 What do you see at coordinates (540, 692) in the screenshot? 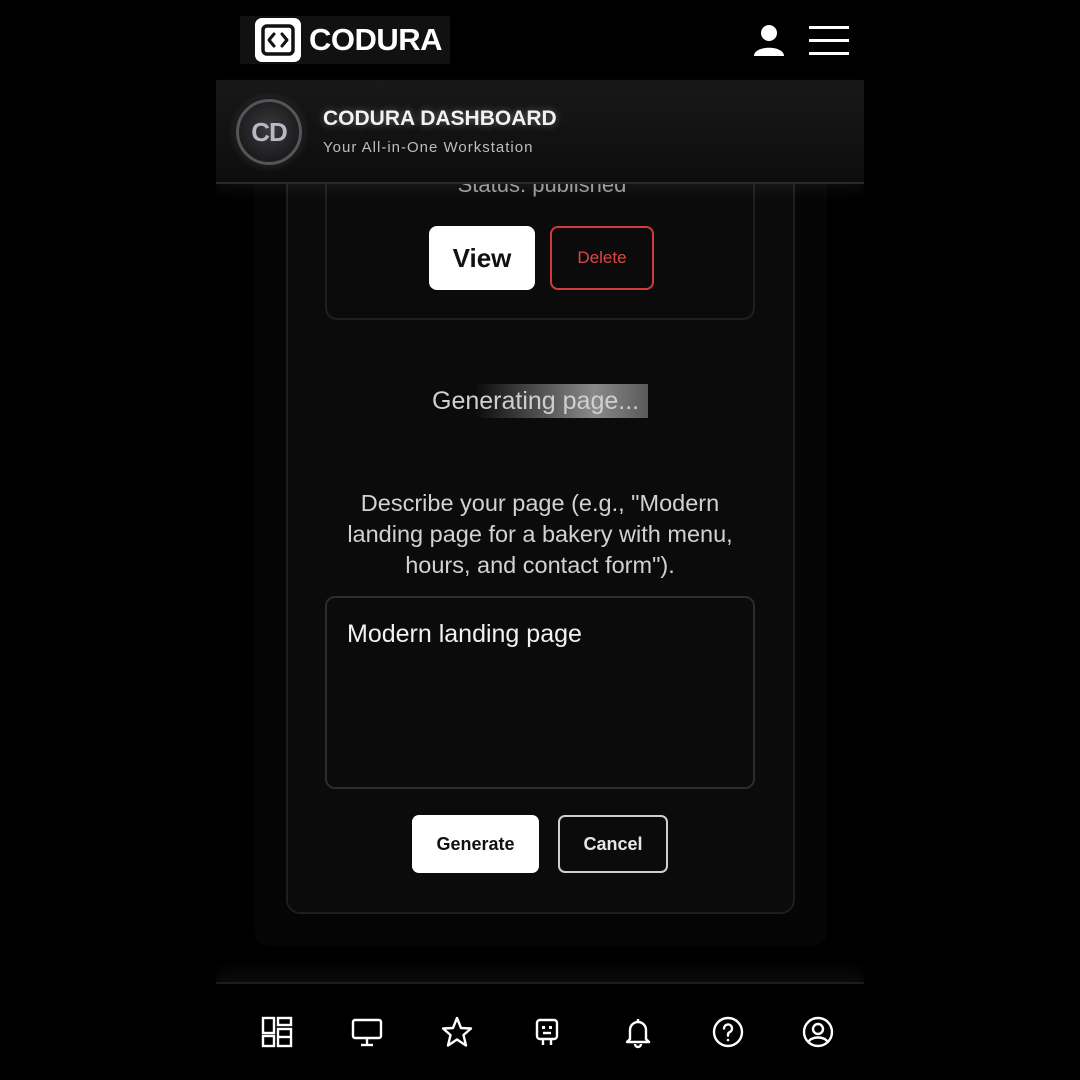
I see `page-description-input: Modern landing page` at bounding box center [540, 692].